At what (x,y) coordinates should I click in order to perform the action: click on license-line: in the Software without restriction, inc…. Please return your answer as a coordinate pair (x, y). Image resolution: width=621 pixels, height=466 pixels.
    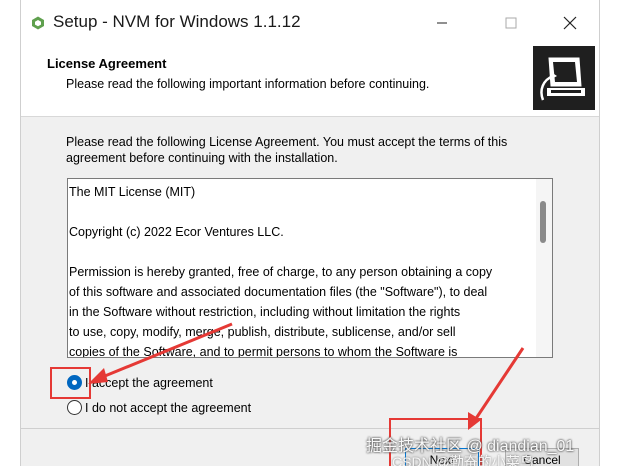
    Looking at the image, I should click on (265, 312).